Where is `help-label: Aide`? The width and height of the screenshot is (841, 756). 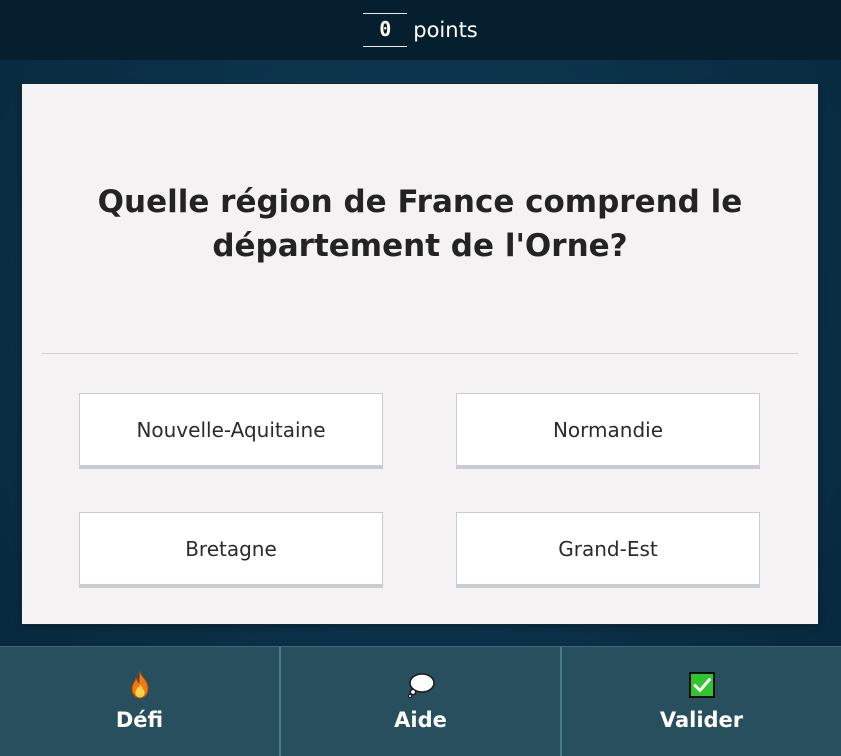
help-label: Aide is located at coordinates (420, 720).